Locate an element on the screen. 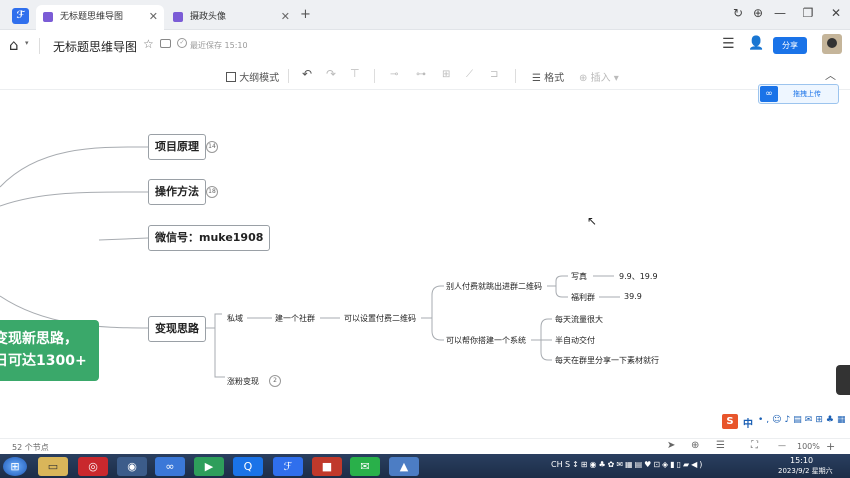 Image resolution: width=850 pixels, height=478 pixels. side-panel-handle is located at coordinates (843, 380).